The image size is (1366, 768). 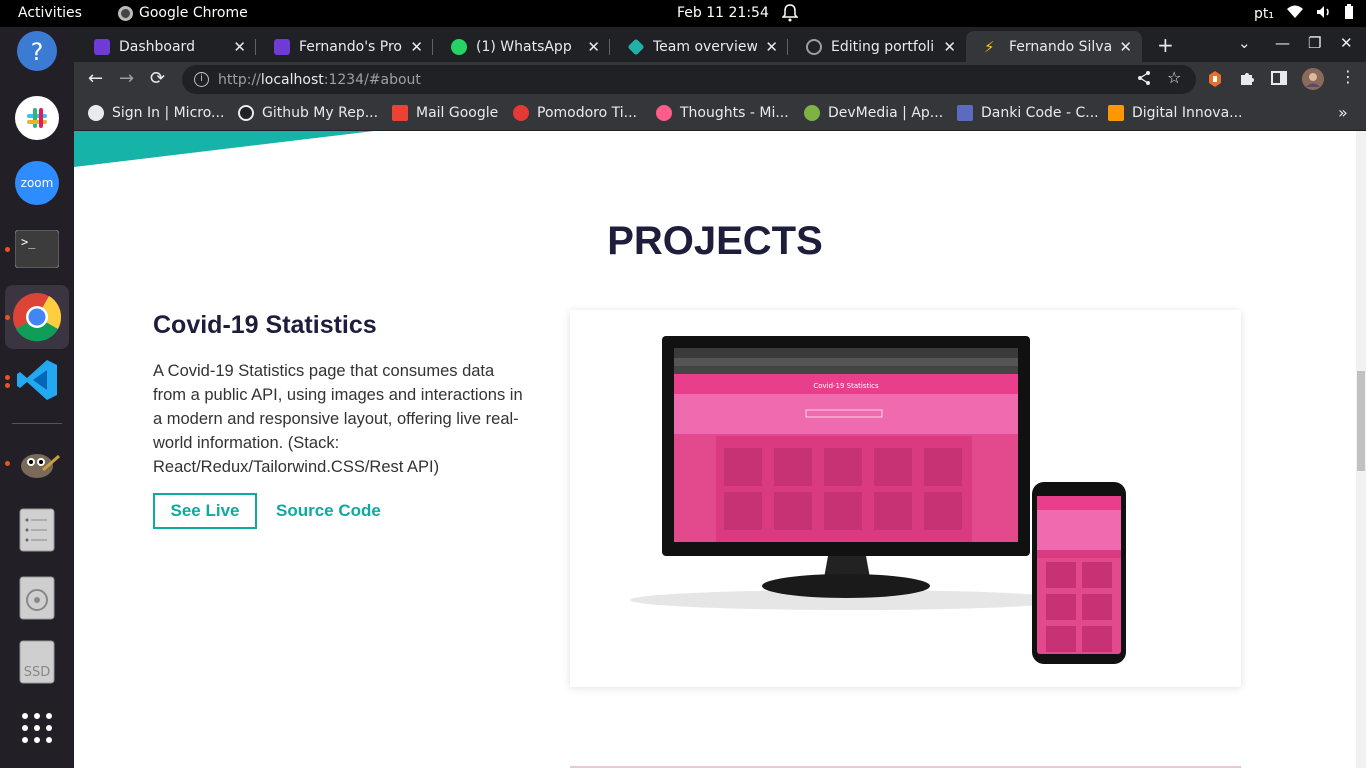 I want to click on address-bar: i http://localhost:1234/#about, so click(x=689, y=79).